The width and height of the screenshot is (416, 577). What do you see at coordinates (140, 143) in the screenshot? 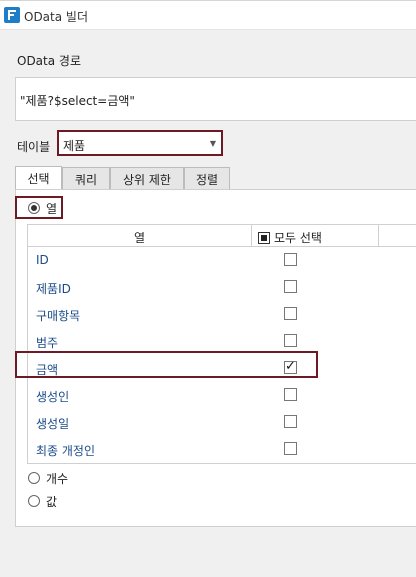
I see `table-select: 제품 ▼` at bounding box center [140, 143].